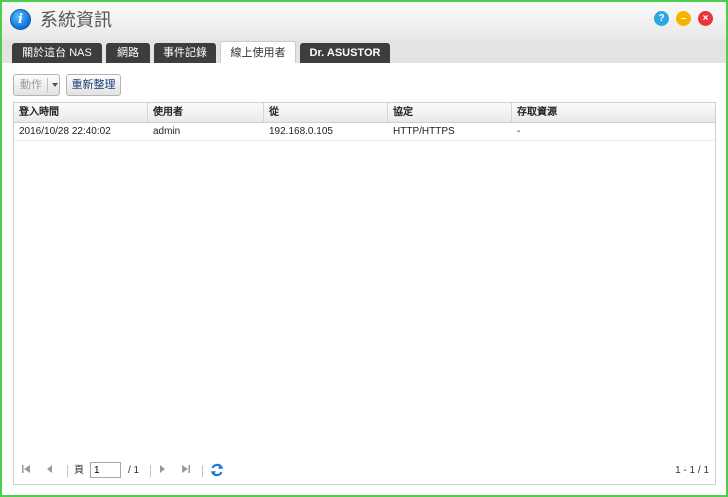 This screenshot has width=728, height=497. What do you see at coordinates (258, 52) in the screenshot?
I see `tab-online-users: 線上使用者` at bounding box center [258, 52].